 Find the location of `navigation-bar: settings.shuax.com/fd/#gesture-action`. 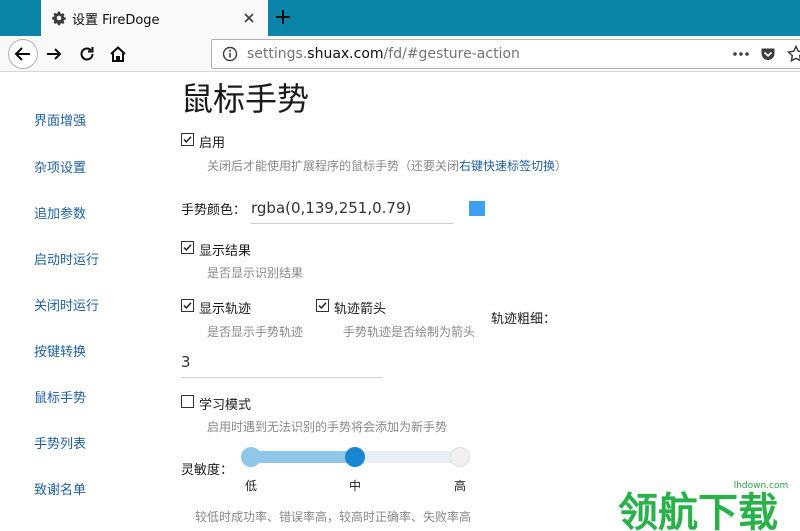

navigation-bar: settings.shuax.com/fd/#gesture-action is located at coordinates (400, 54).